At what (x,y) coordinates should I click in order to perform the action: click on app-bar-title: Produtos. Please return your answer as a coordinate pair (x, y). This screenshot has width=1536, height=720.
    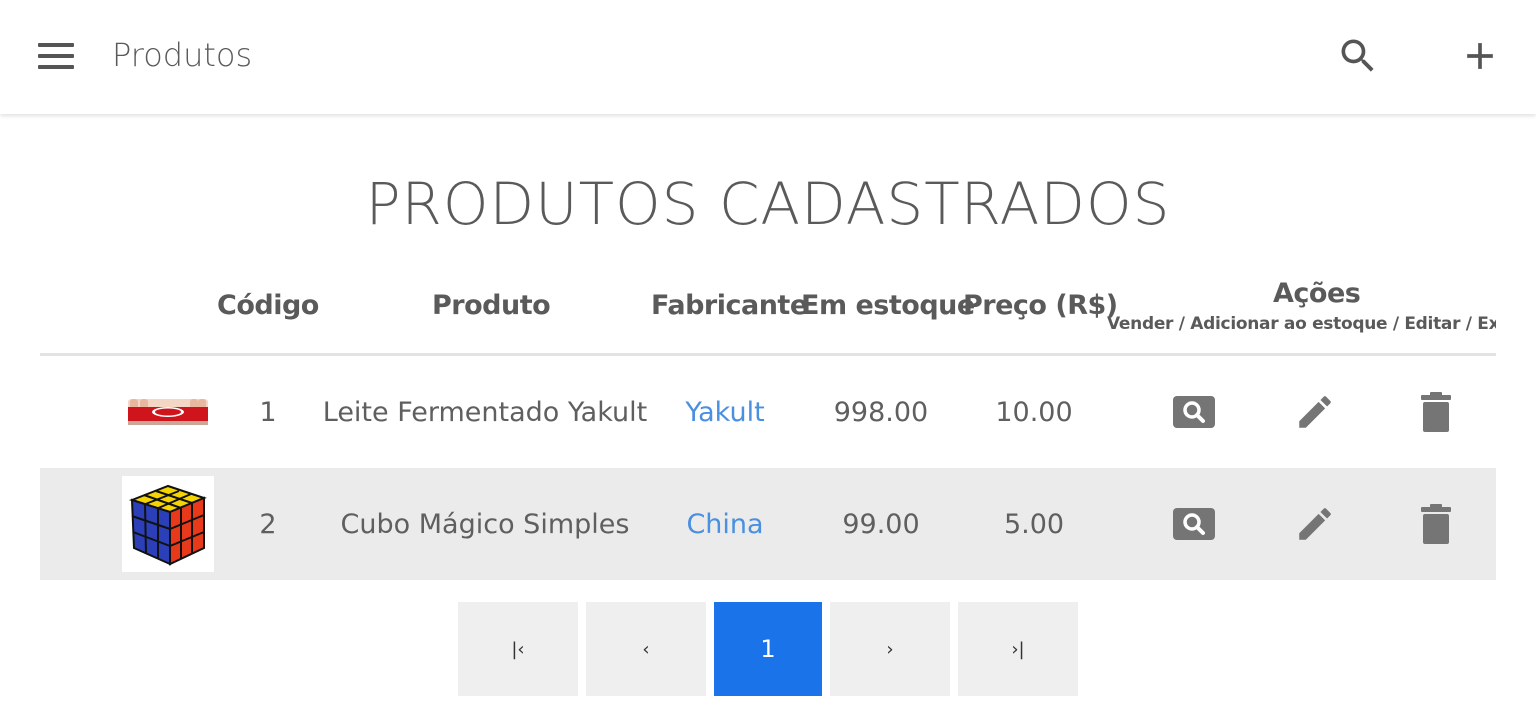
    Looking at the image, I should click on (182, 55).